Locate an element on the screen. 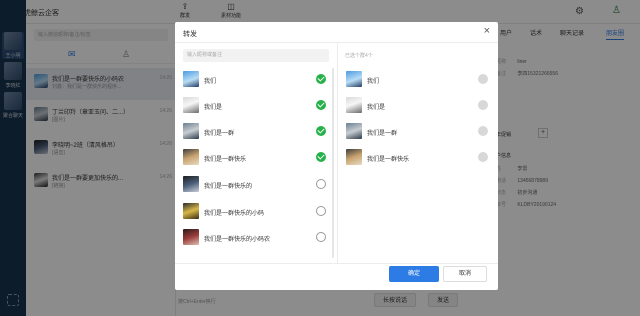 The image size is (640, 316). candidate-row: 我们是一群快乐的小码 is located at coordinates (255, 212).